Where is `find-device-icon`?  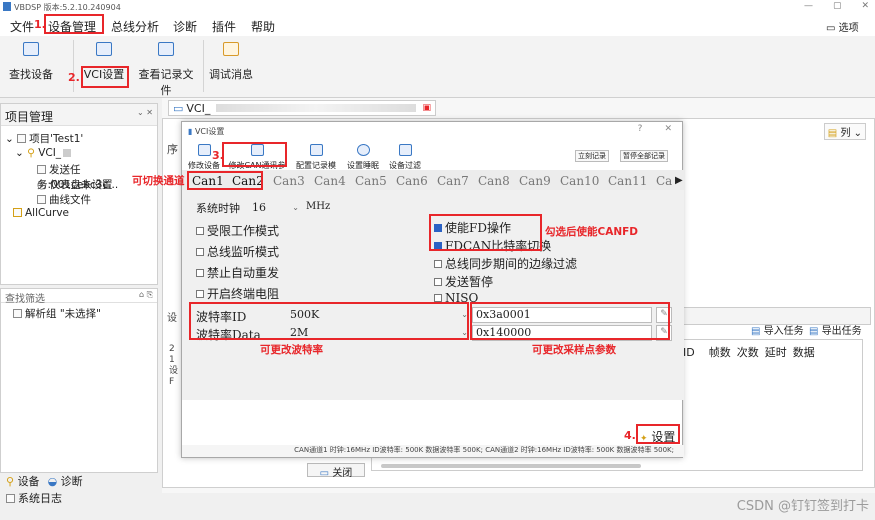
find-device-icon is located at coordinates (31, 49).